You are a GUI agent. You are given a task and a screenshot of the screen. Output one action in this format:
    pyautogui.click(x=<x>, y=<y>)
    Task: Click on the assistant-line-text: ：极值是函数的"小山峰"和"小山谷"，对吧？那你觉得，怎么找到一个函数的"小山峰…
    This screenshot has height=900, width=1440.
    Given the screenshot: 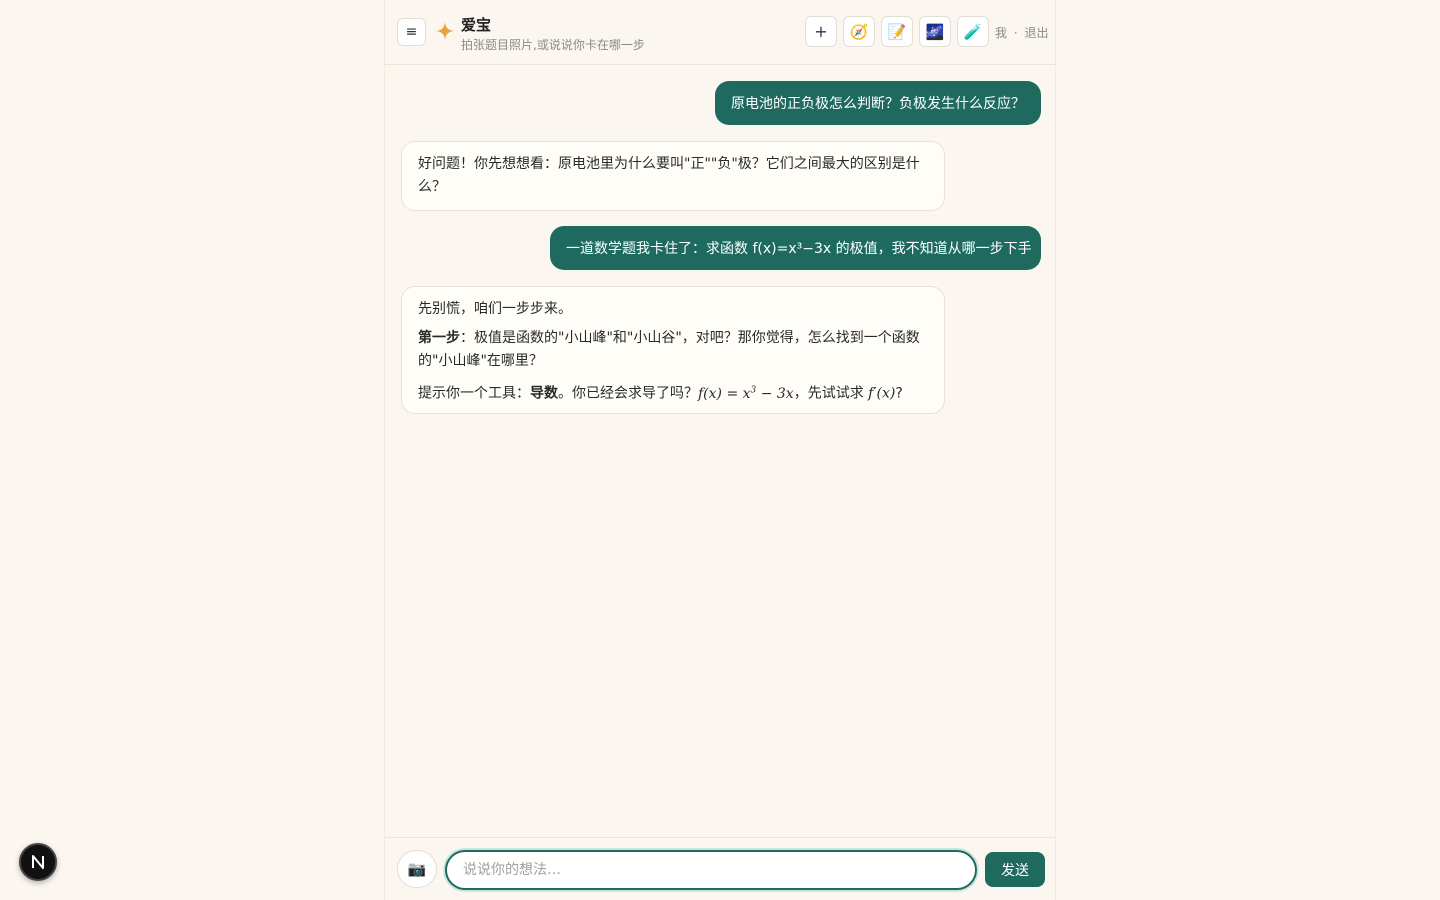 What is the action you would take?
    pyautogui.click(x=669, y=349)
    